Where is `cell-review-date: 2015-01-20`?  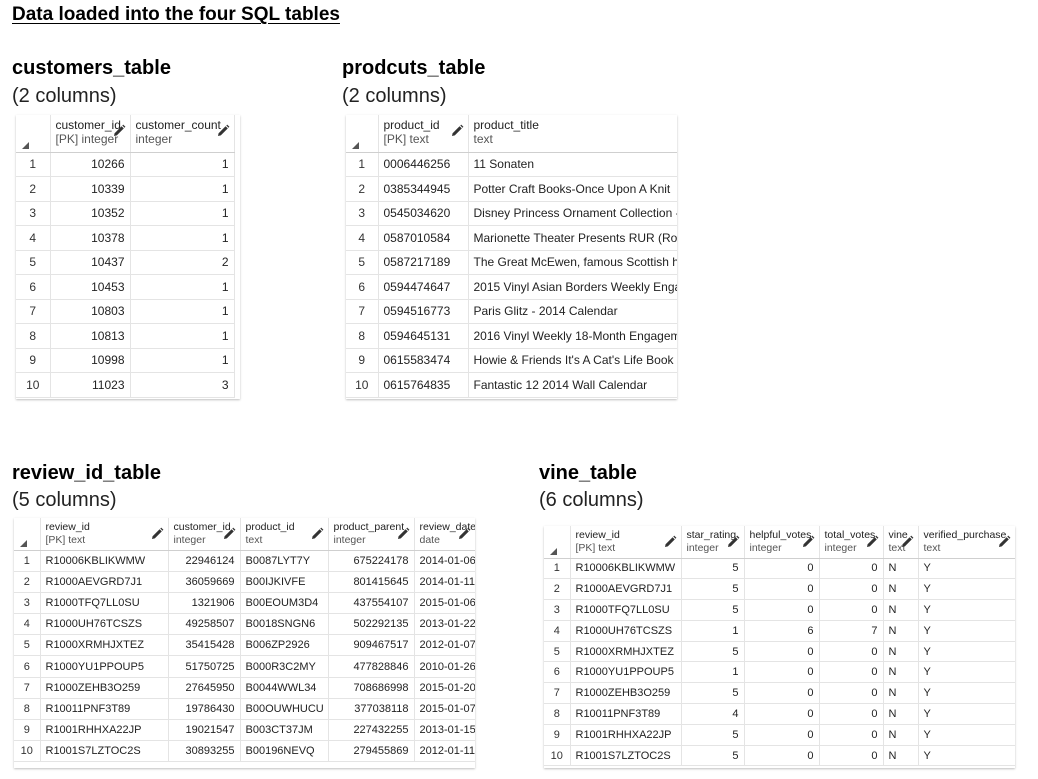
cell-review-date: 2015-01-20 is located at coordinates (444, 688).